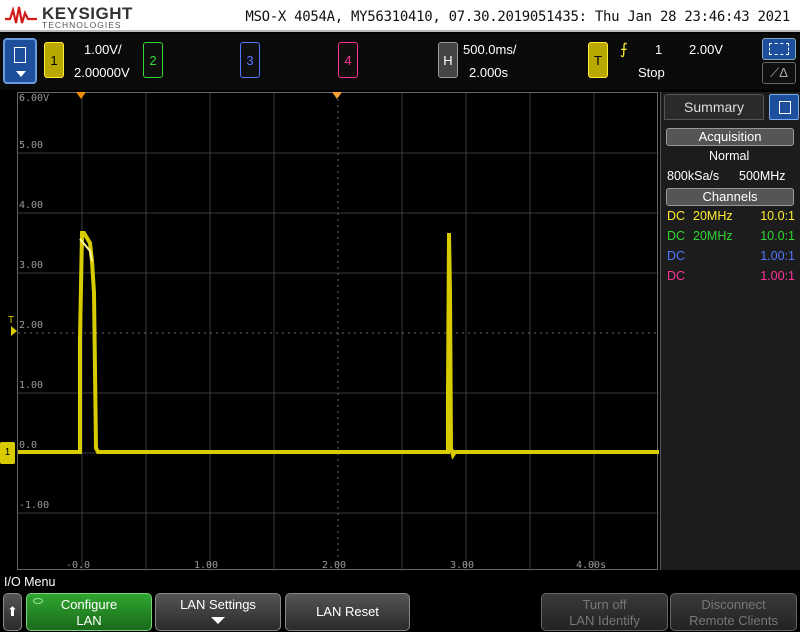 The height and width of the screenshot is (632, 800). What do you see at coordinates (30, 582) in the screenshot?
I see `menu-title: I/O Menu` at bounding box center [30, 582].